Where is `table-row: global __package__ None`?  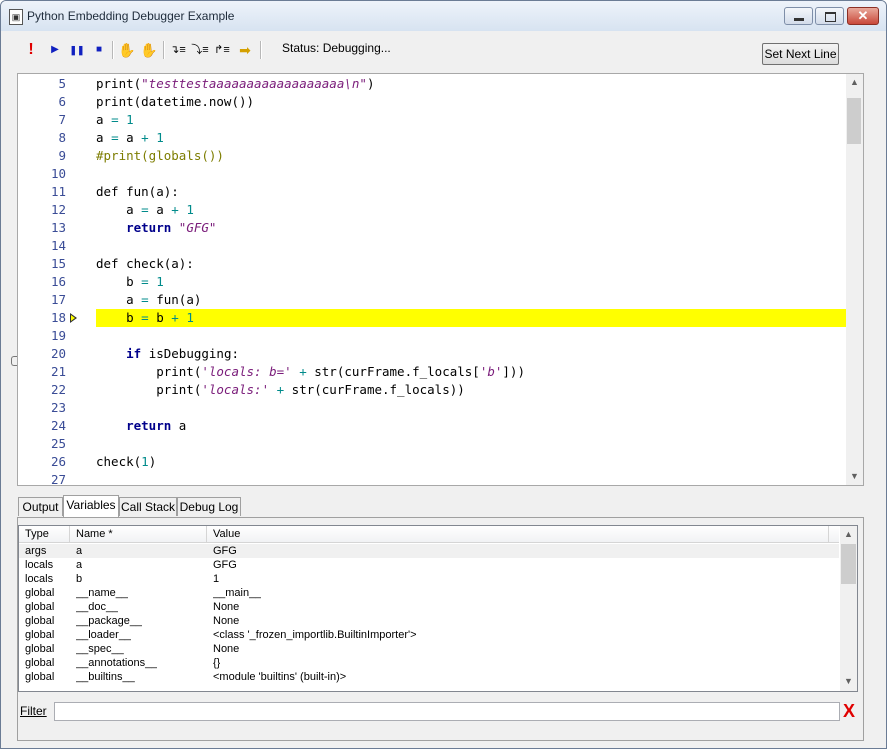
table-row: global __package__ None is located at coordinates (429, 621).